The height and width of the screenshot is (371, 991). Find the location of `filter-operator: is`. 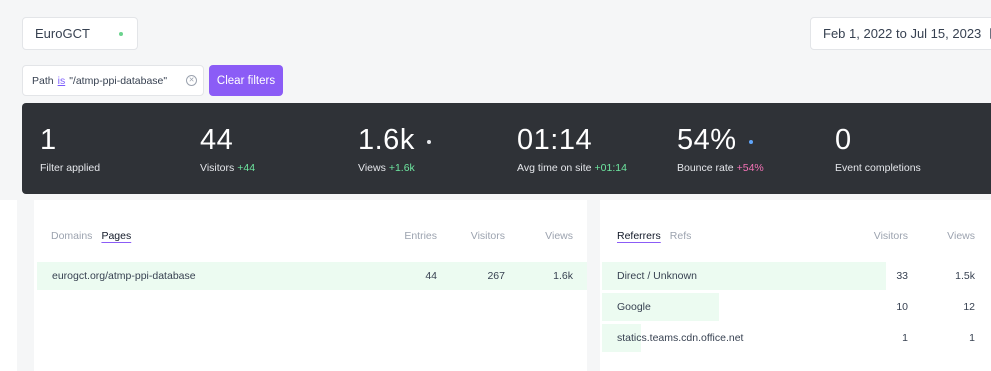

filter-operator: is is located at coordinates (62, 81).